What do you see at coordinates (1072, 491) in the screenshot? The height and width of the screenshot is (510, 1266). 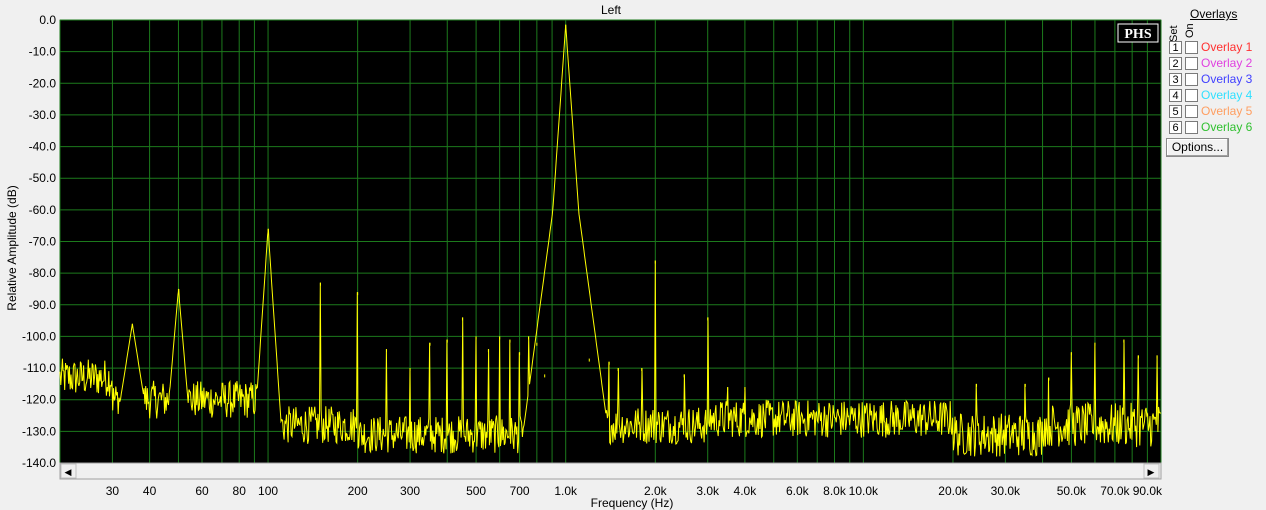 I see `x-tick-label: 50.0k` at bounding box center [1072, 491].